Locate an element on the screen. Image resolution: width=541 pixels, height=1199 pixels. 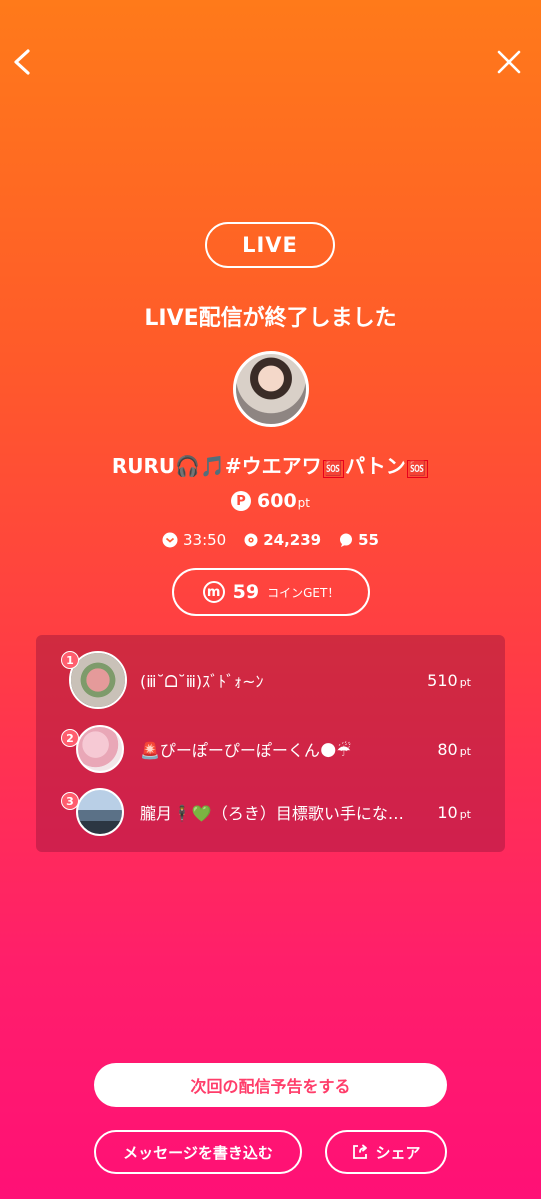
viewers-value: 24,239 is located at coordinates (292, 540).